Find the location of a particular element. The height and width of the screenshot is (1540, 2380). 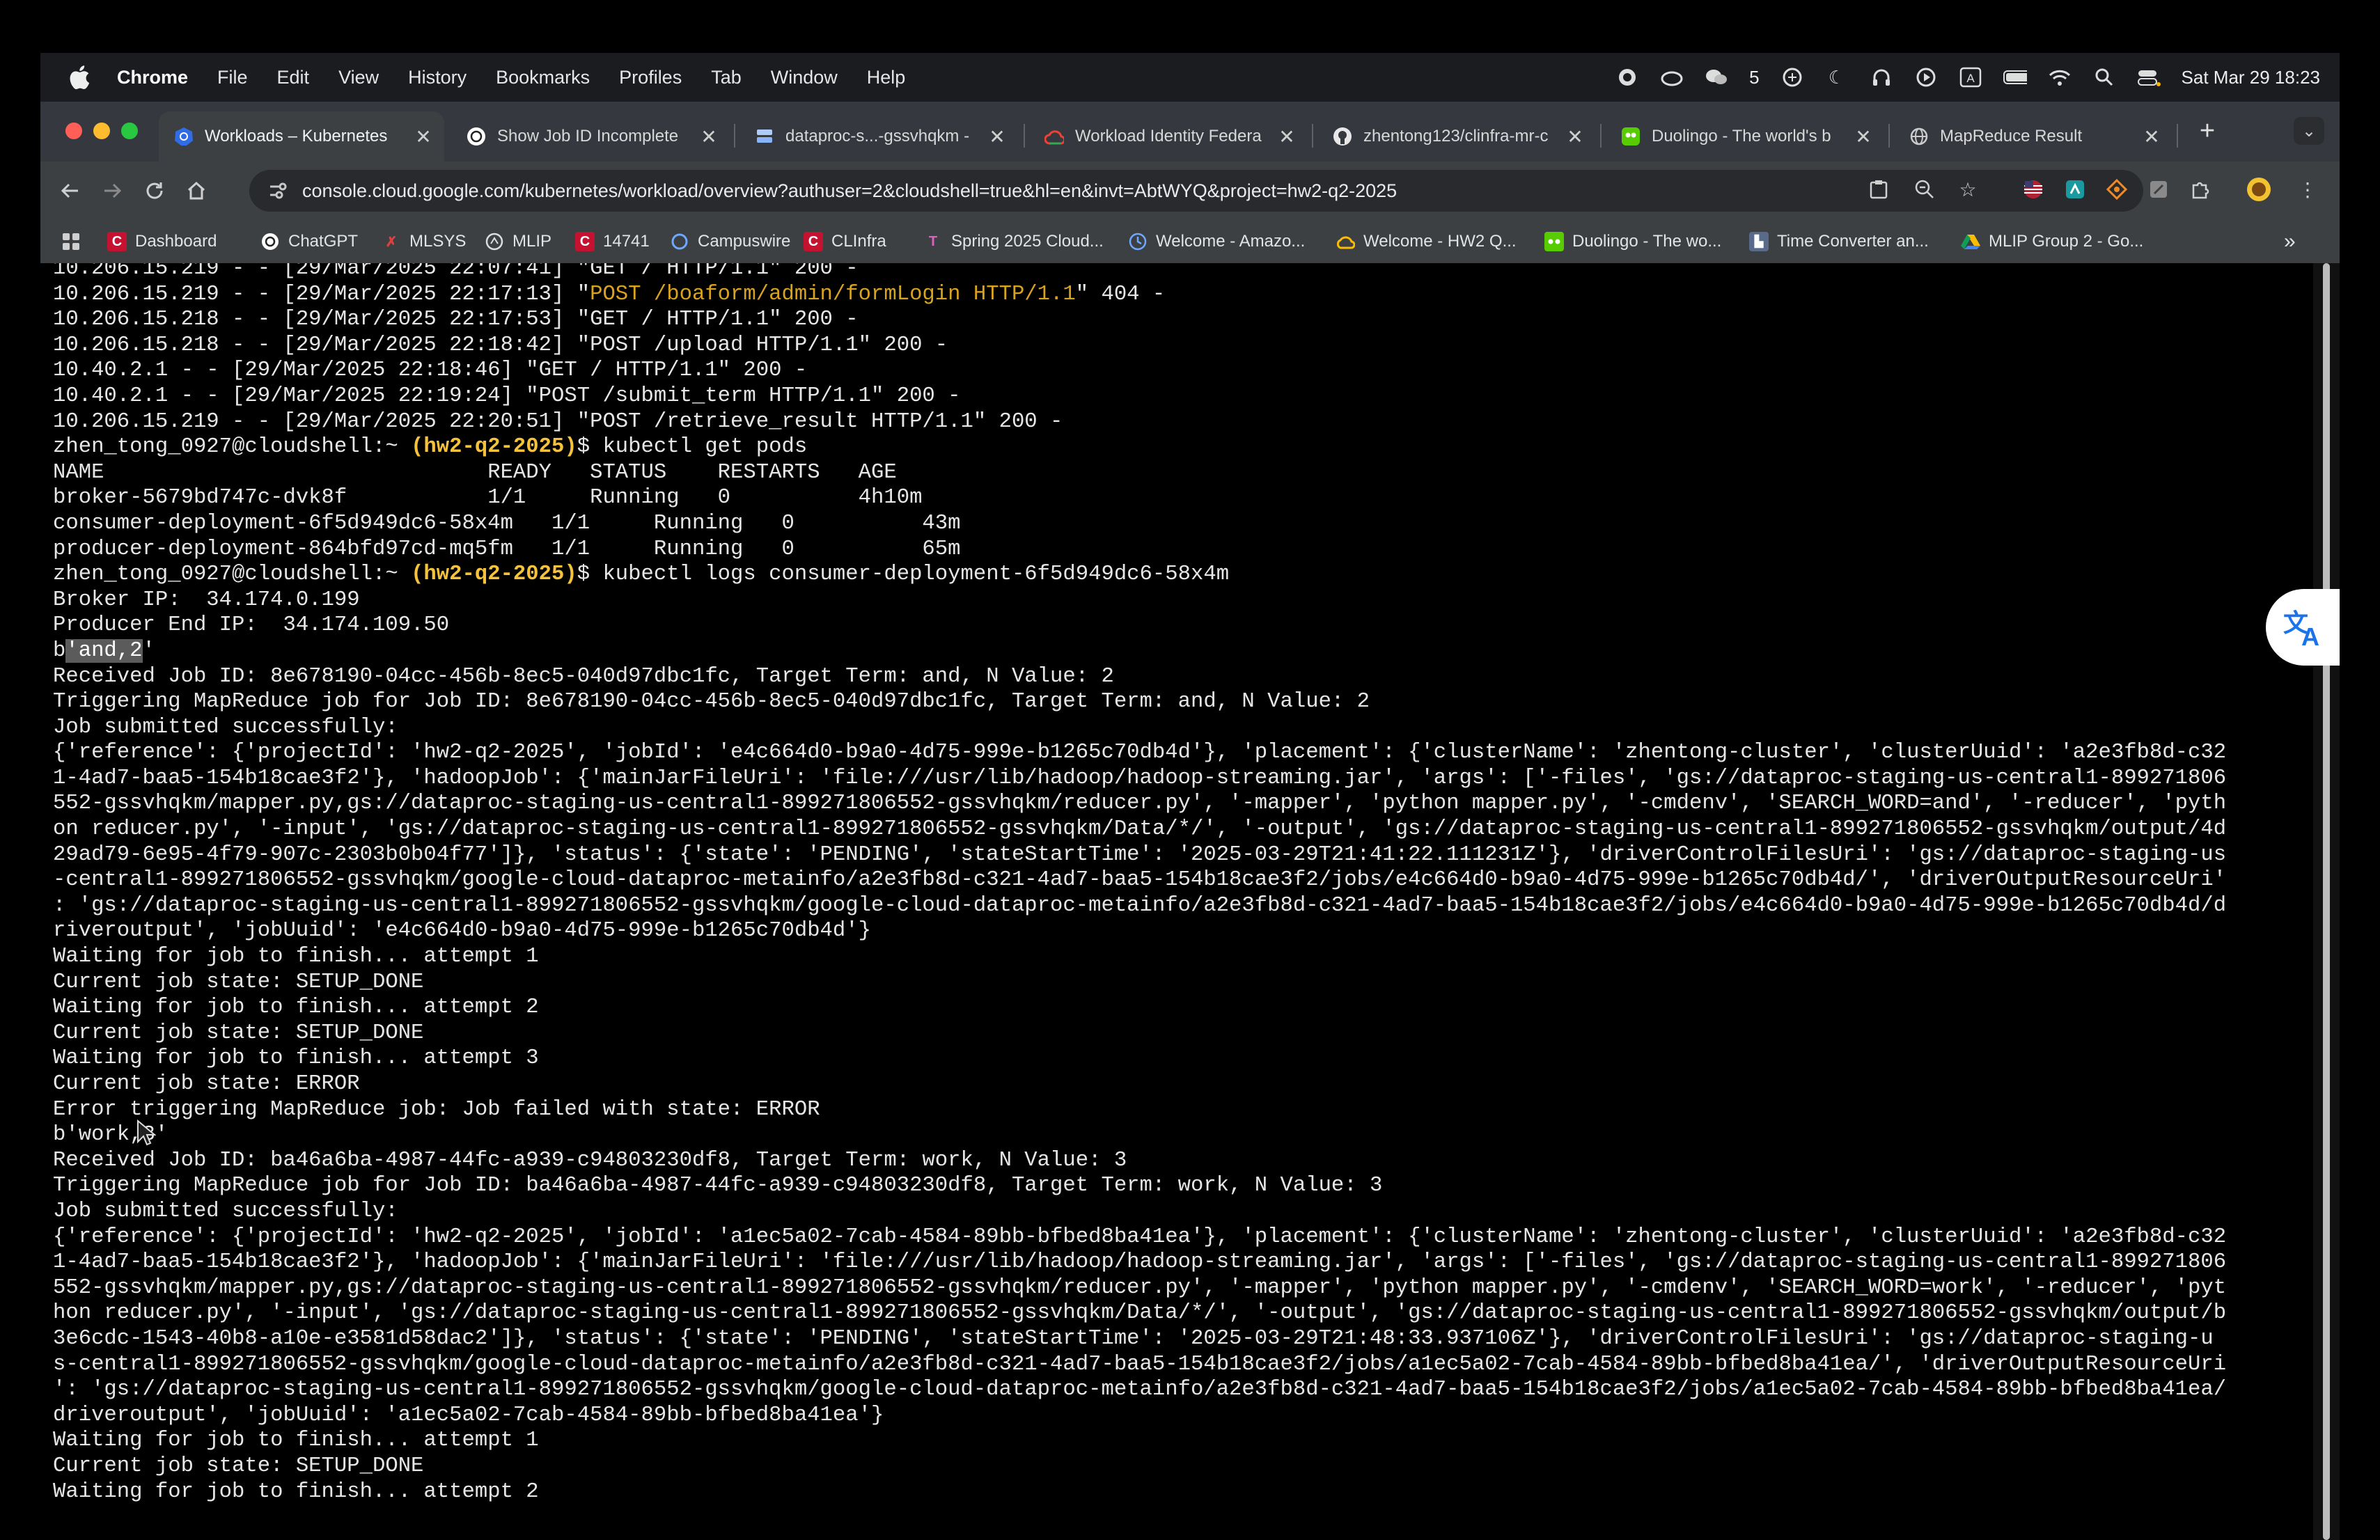

globe-icon is located at coordinates (1919, 136).